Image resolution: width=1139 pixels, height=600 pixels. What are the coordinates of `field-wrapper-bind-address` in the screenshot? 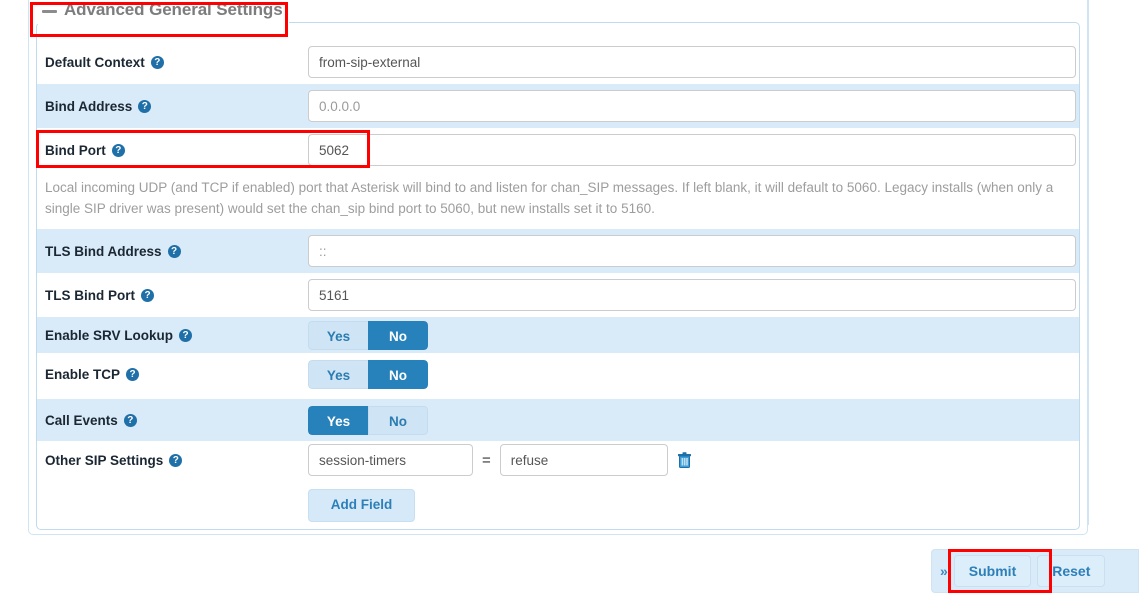 It's located at (693, 106).